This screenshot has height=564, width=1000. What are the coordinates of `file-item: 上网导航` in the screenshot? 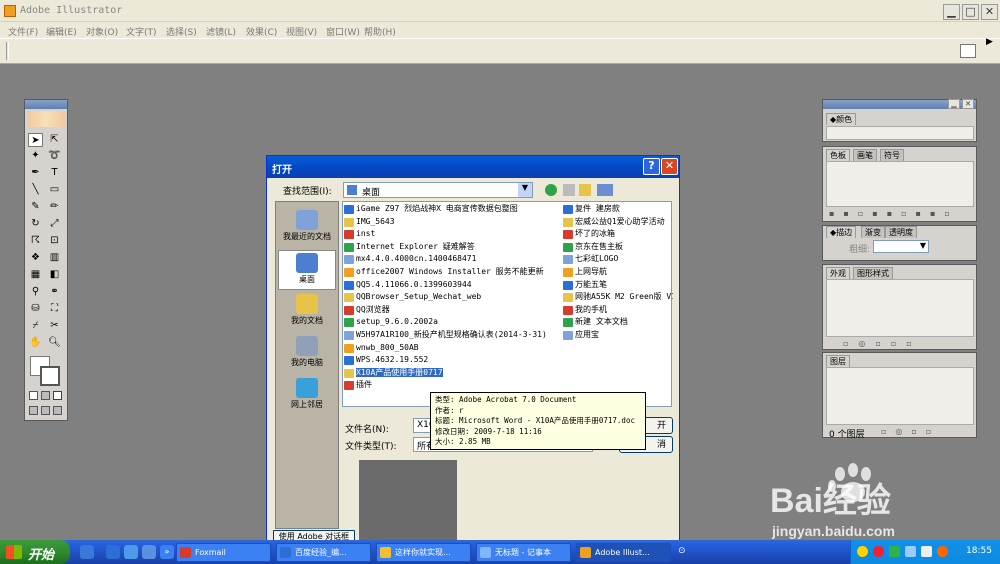 It's located at (618, 272).